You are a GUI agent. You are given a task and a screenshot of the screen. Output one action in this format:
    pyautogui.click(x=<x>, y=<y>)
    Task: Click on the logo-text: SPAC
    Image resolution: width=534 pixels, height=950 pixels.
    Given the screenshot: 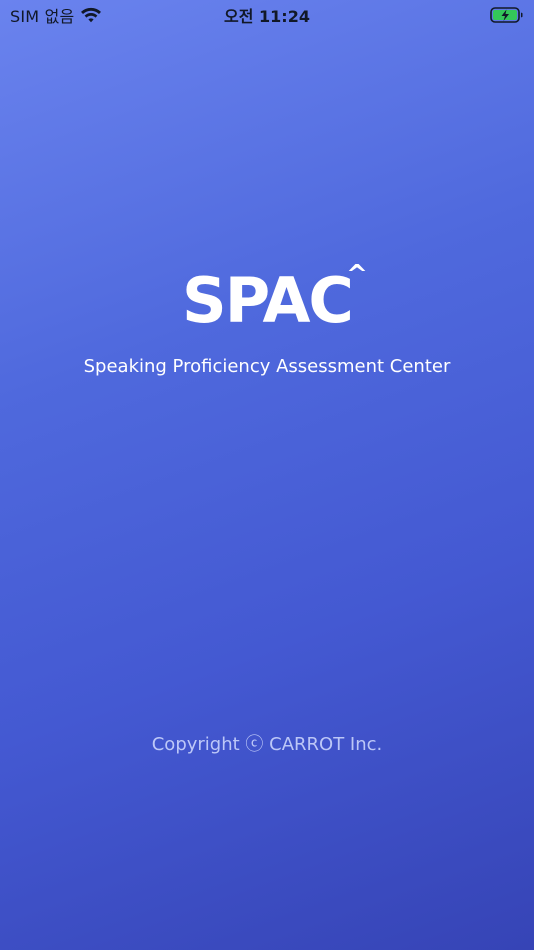 What is the action you would take?
    pyautogui.click(x=268, y=300)
    